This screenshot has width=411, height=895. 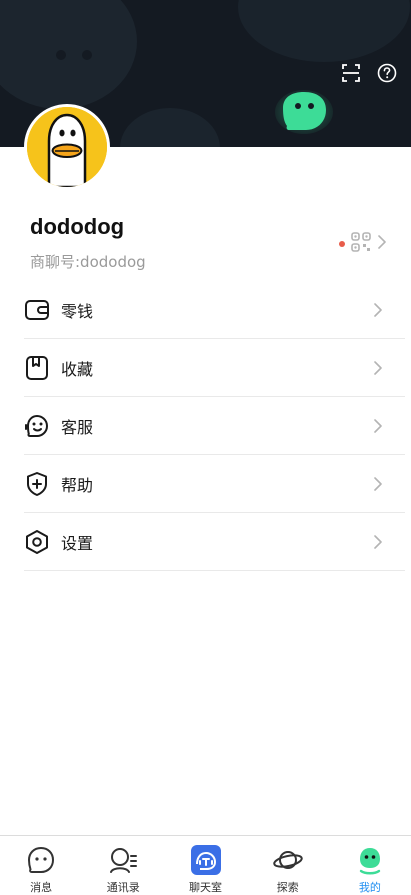 I want to click on nav-item-explore: 探索, so click(x=288, y=865).